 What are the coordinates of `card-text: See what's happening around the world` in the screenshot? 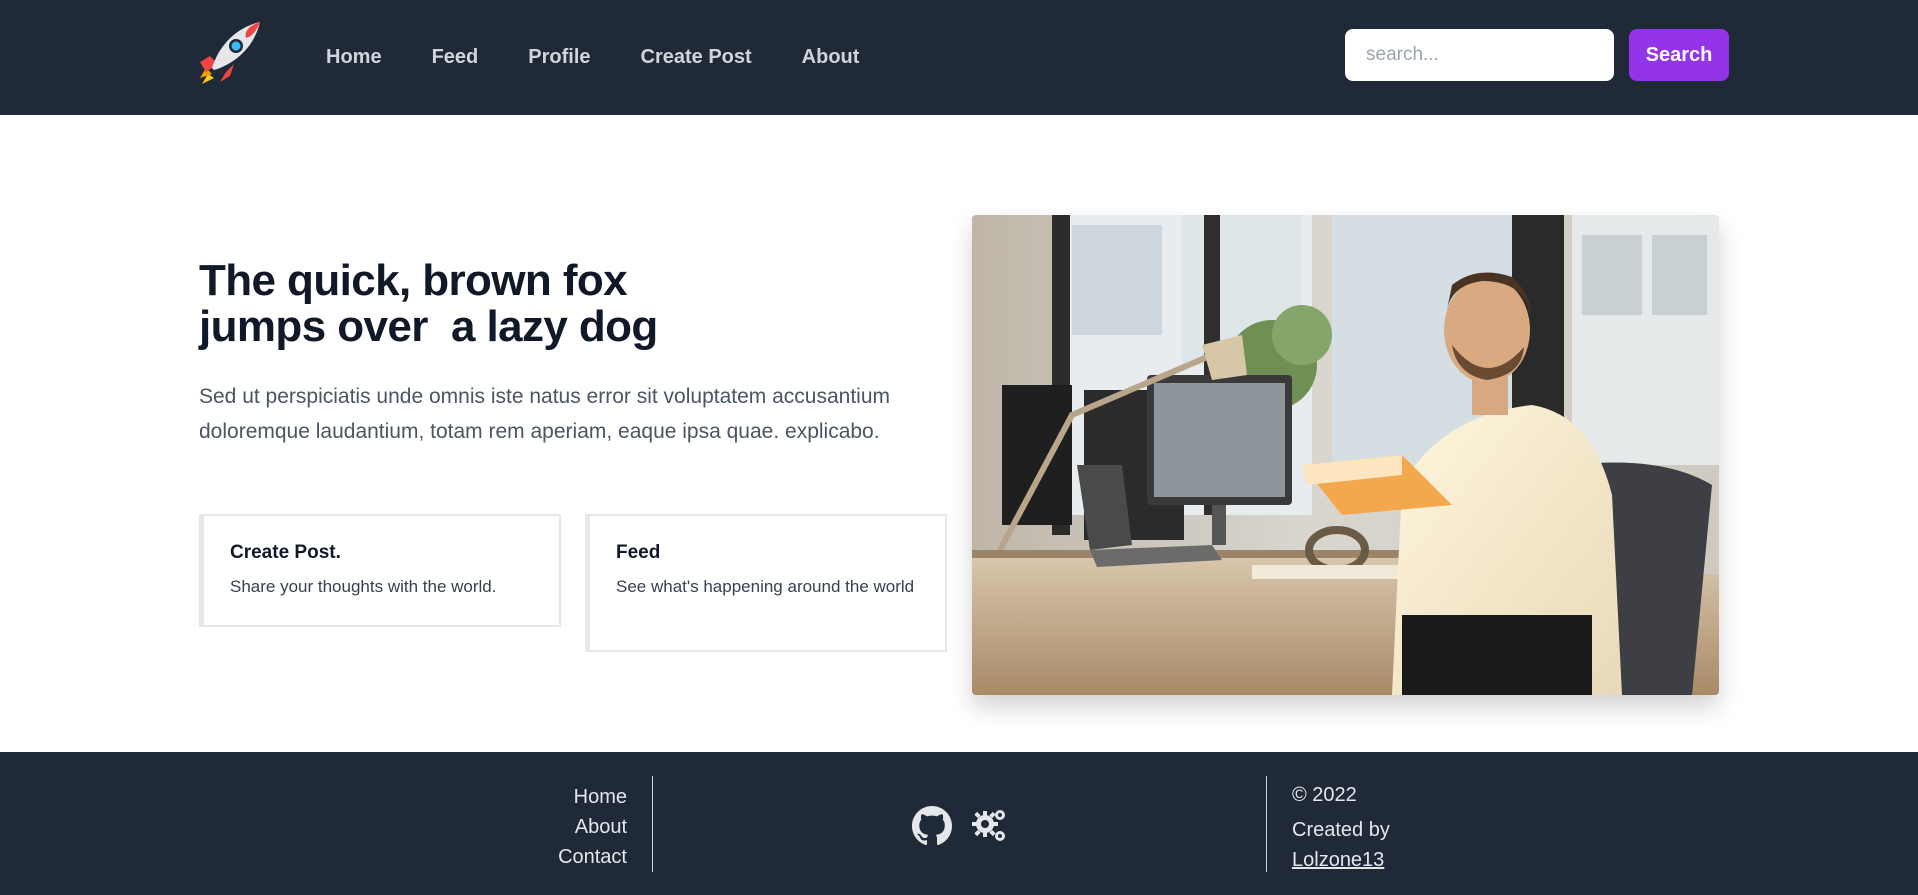 It's located at (765, 586).